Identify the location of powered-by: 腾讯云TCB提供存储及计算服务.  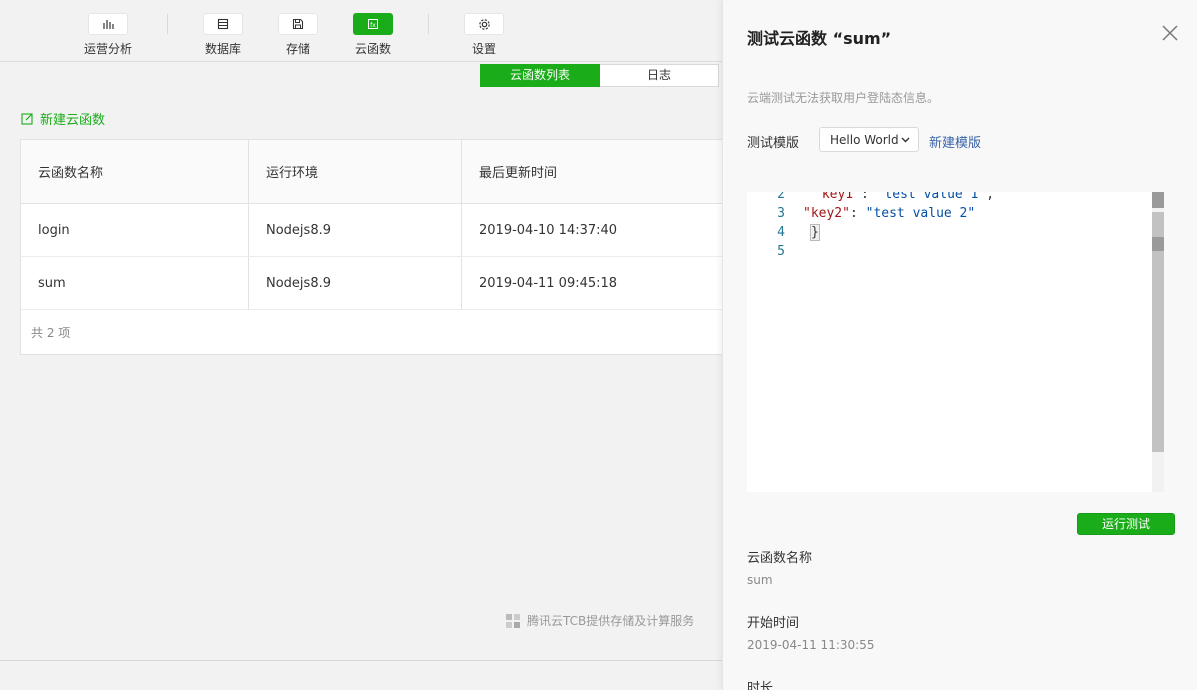
(599, 620).